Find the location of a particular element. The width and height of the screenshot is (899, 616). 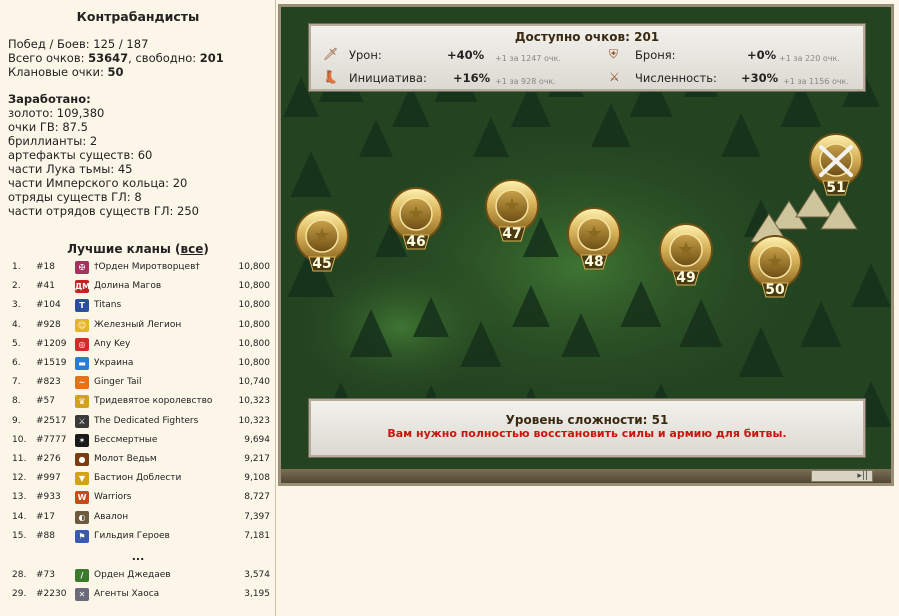

earned-item: части отрядов существ ГЛ: 250 is located at coordinates (103, 211).